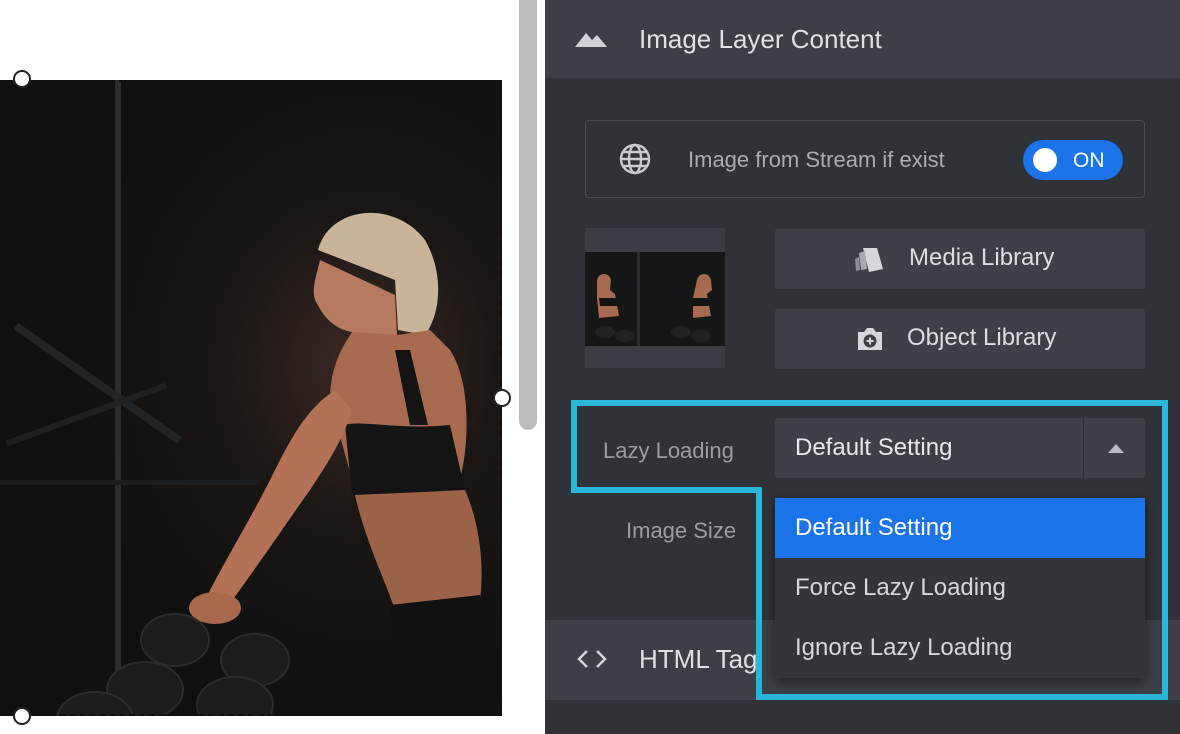 The width and height of the screenshot is (1180, 734). Describe the element at coordinates (635, 159) in the screenshot. I see `globe-icon` at that location.